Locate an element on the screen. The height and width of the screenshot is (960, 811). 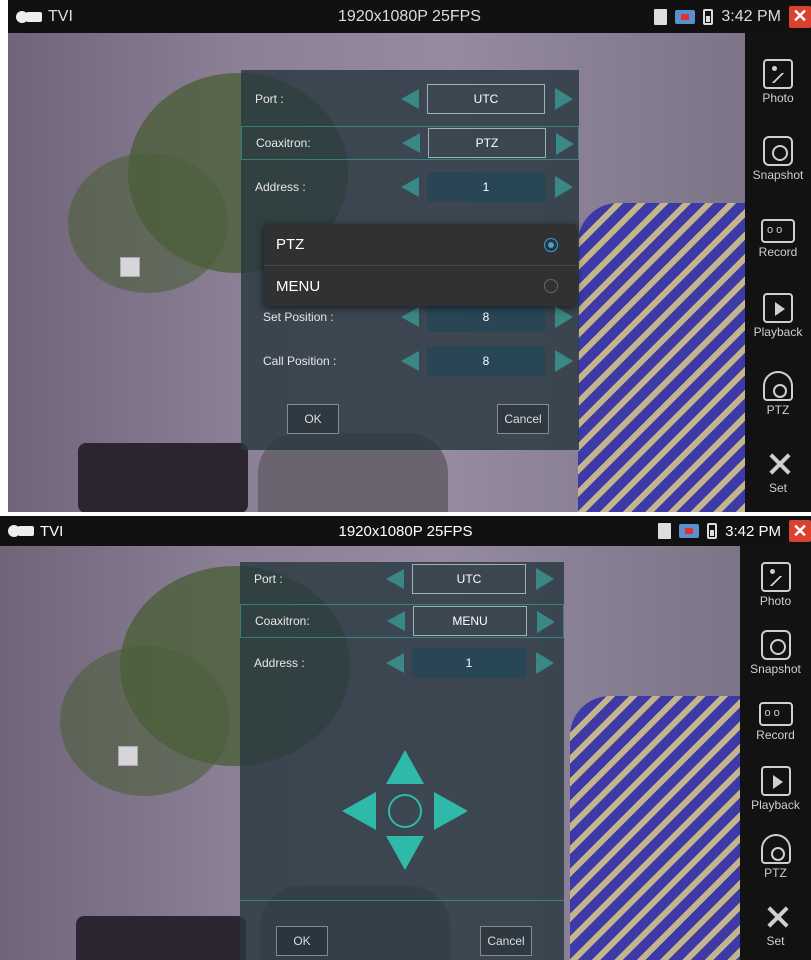
arrow-left-icon is located at coordinates (359, 811).